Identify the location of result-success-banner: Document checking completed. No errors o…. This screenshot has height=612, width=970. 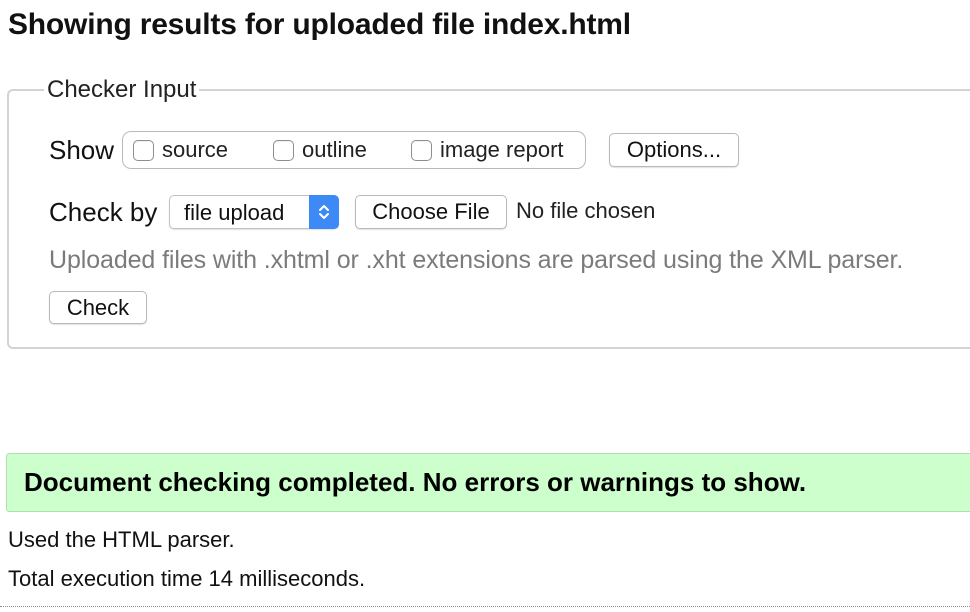
(488, 482).